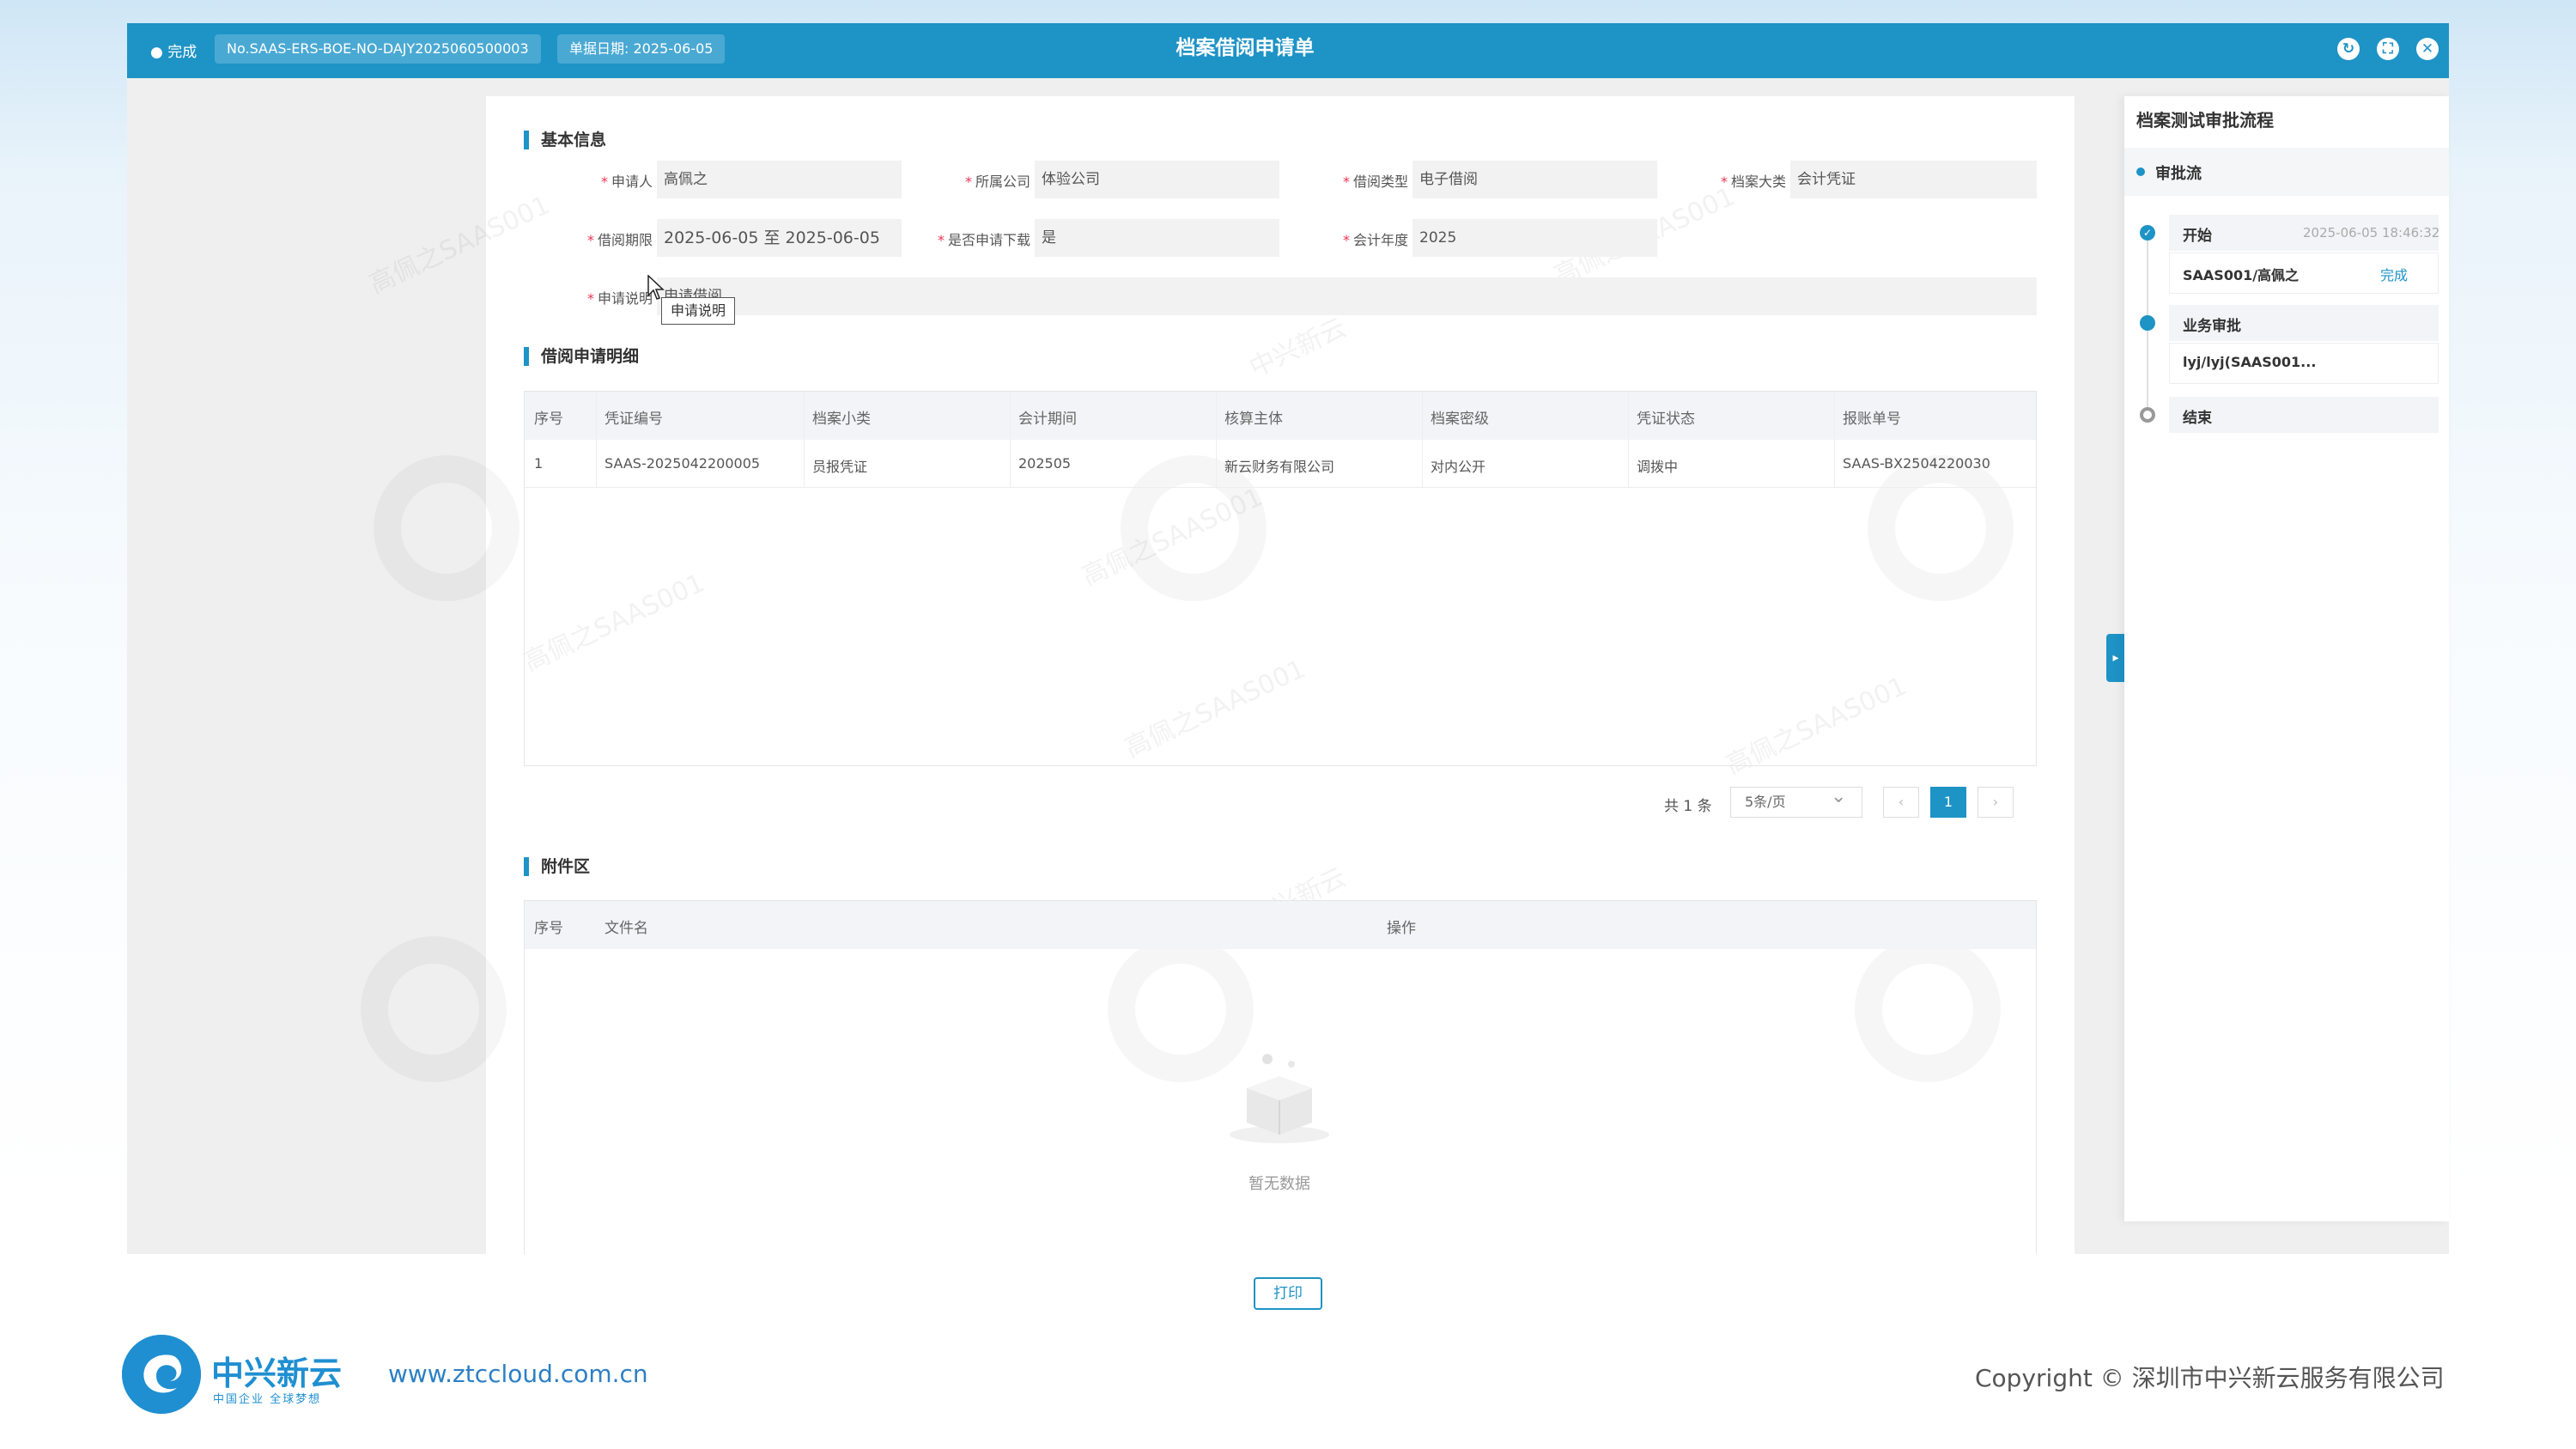  I want to click on step-time: 2025-06-05 18:46:32, so click(2371, 232).